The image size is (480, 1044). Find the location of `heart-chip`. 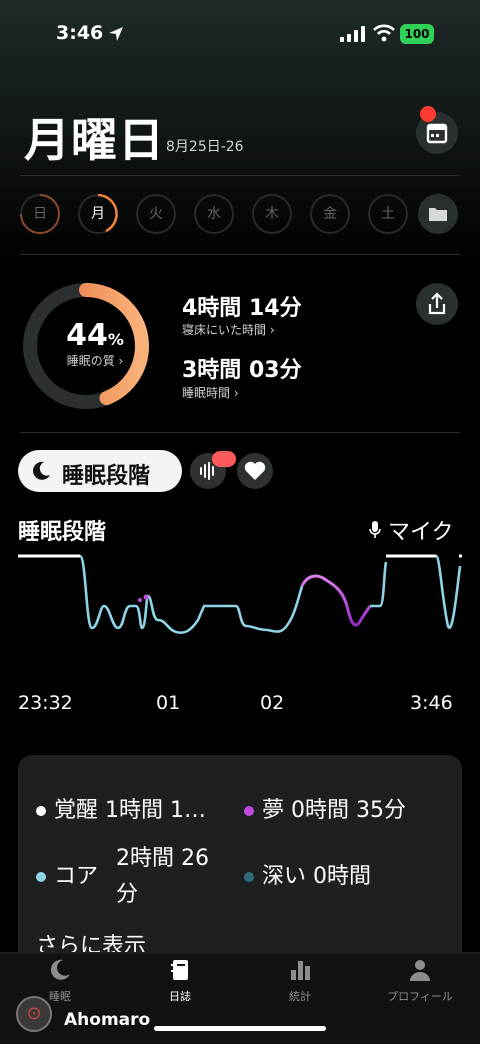

heart-chip is located at coordinates (255, 471).